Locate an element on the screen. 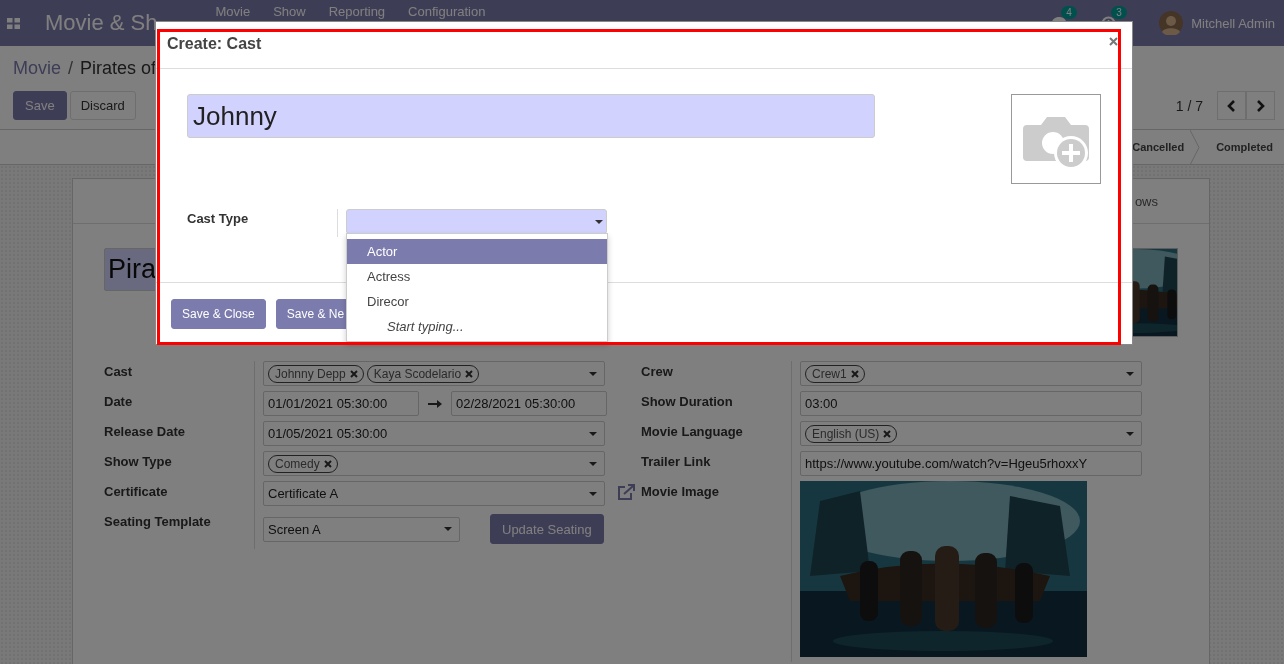 This screenshot has width=1284, height=664. chevron-left-icon is located at coordinates (1231, 105).